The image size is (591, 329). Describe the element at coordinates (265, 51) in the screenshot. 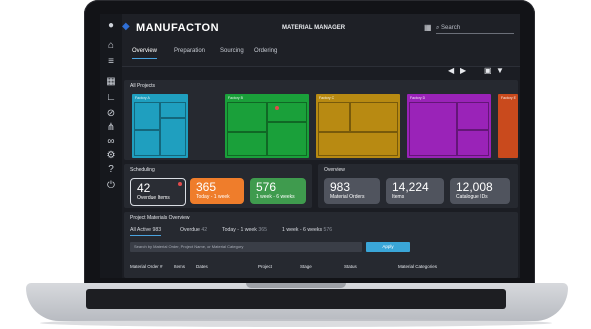

I see `tab-ordering: Ordering` at that location.